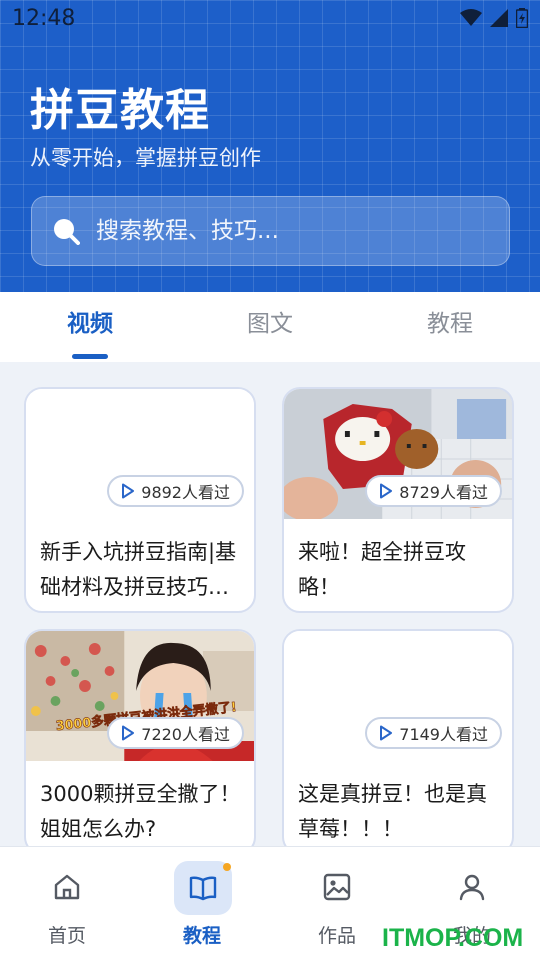 This screenshot has width=540, height=960. I want to click on signal-icon, so click(499, 18).